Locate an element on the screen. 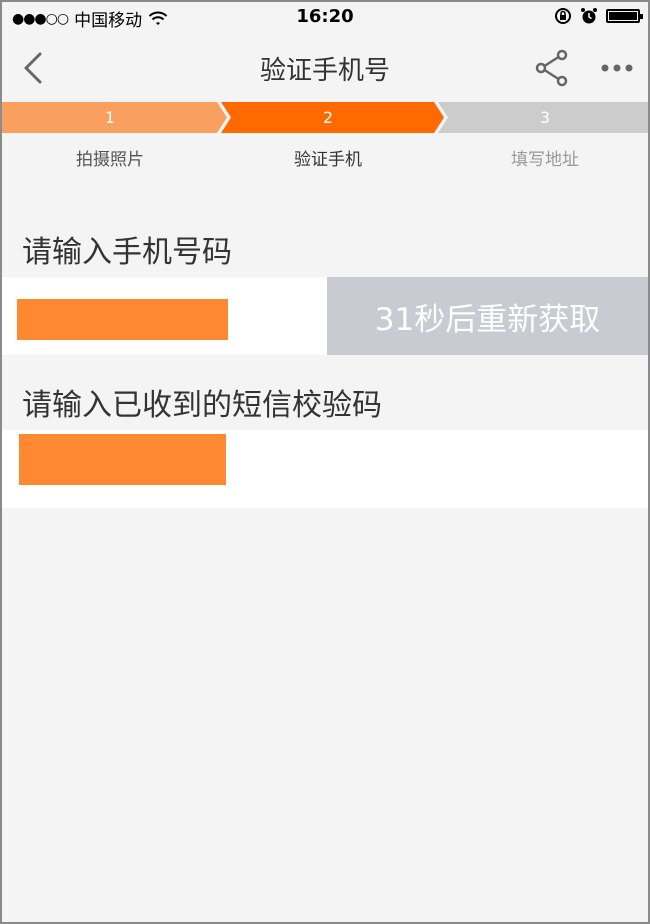  step-progress: 1 2 3 is located at coordinates (325, 117).